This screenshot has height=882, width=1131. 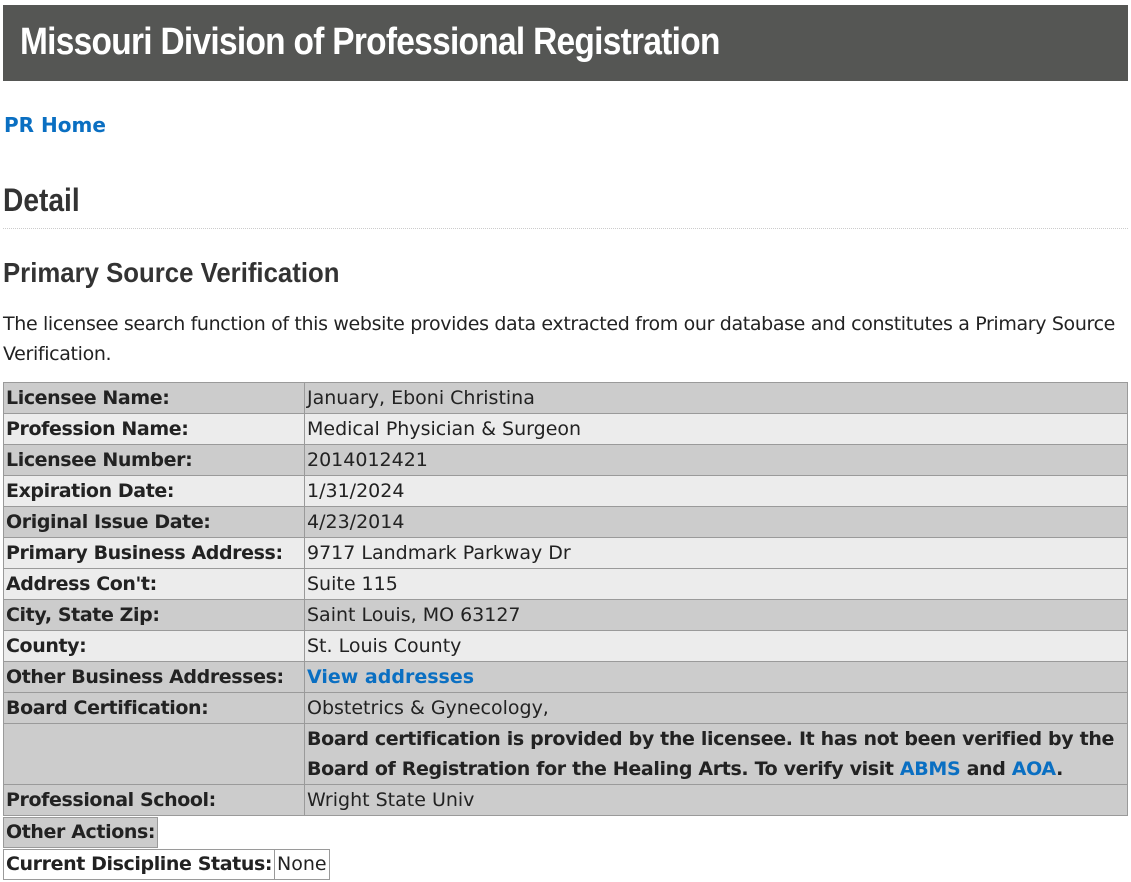 What do you see at coordinates (55, 125) in the screenshot?
I see `pr-home-link: PR Home` at bounding box center [55, 125].